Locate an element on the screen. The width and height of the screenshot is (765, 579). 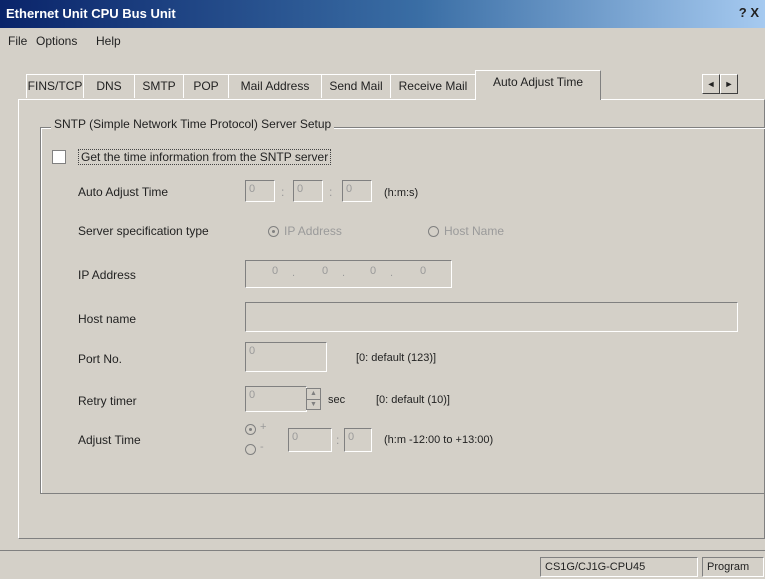
auto-adjust-second-input: 0 is located at coordinates (357, 191).